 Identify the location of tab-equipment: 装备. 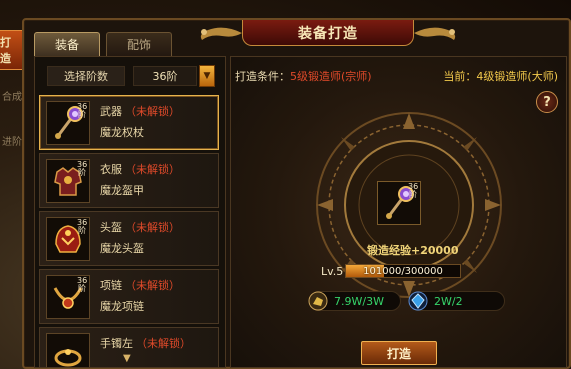
(67, 44).